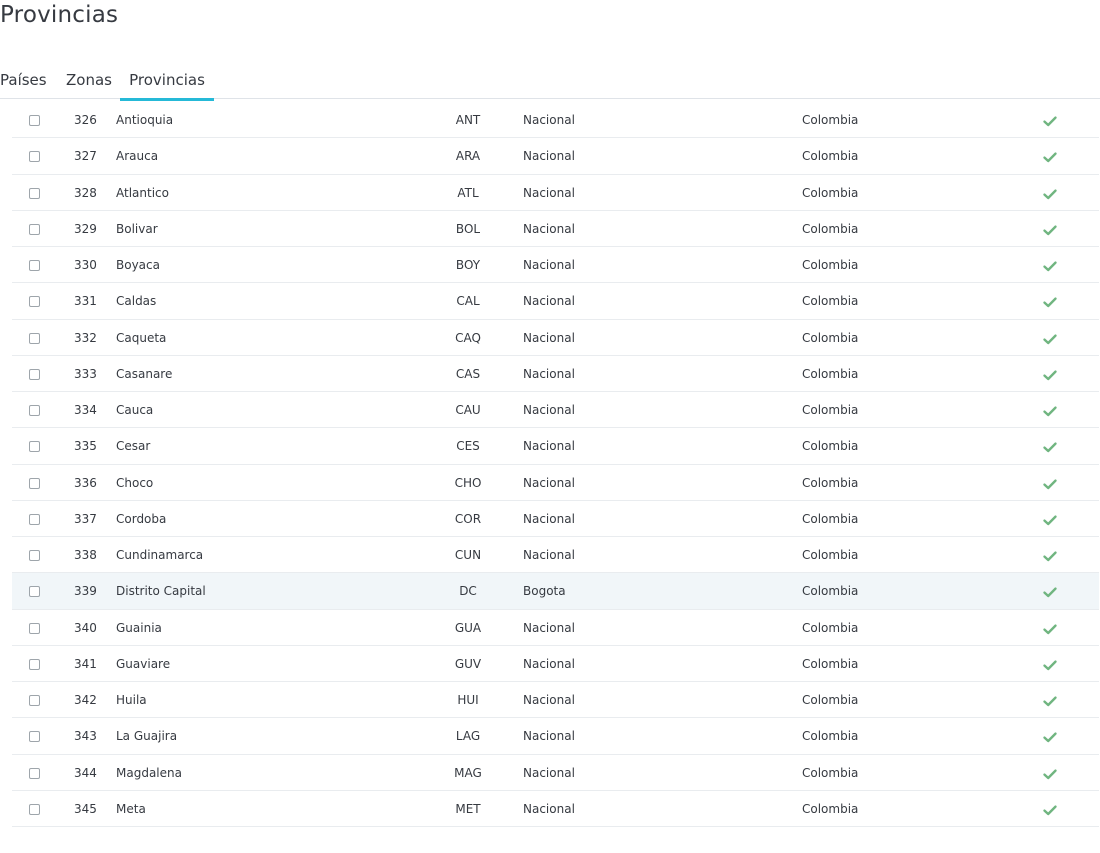  I want to click on tab-provincias: Provincias, so click(167, 84).